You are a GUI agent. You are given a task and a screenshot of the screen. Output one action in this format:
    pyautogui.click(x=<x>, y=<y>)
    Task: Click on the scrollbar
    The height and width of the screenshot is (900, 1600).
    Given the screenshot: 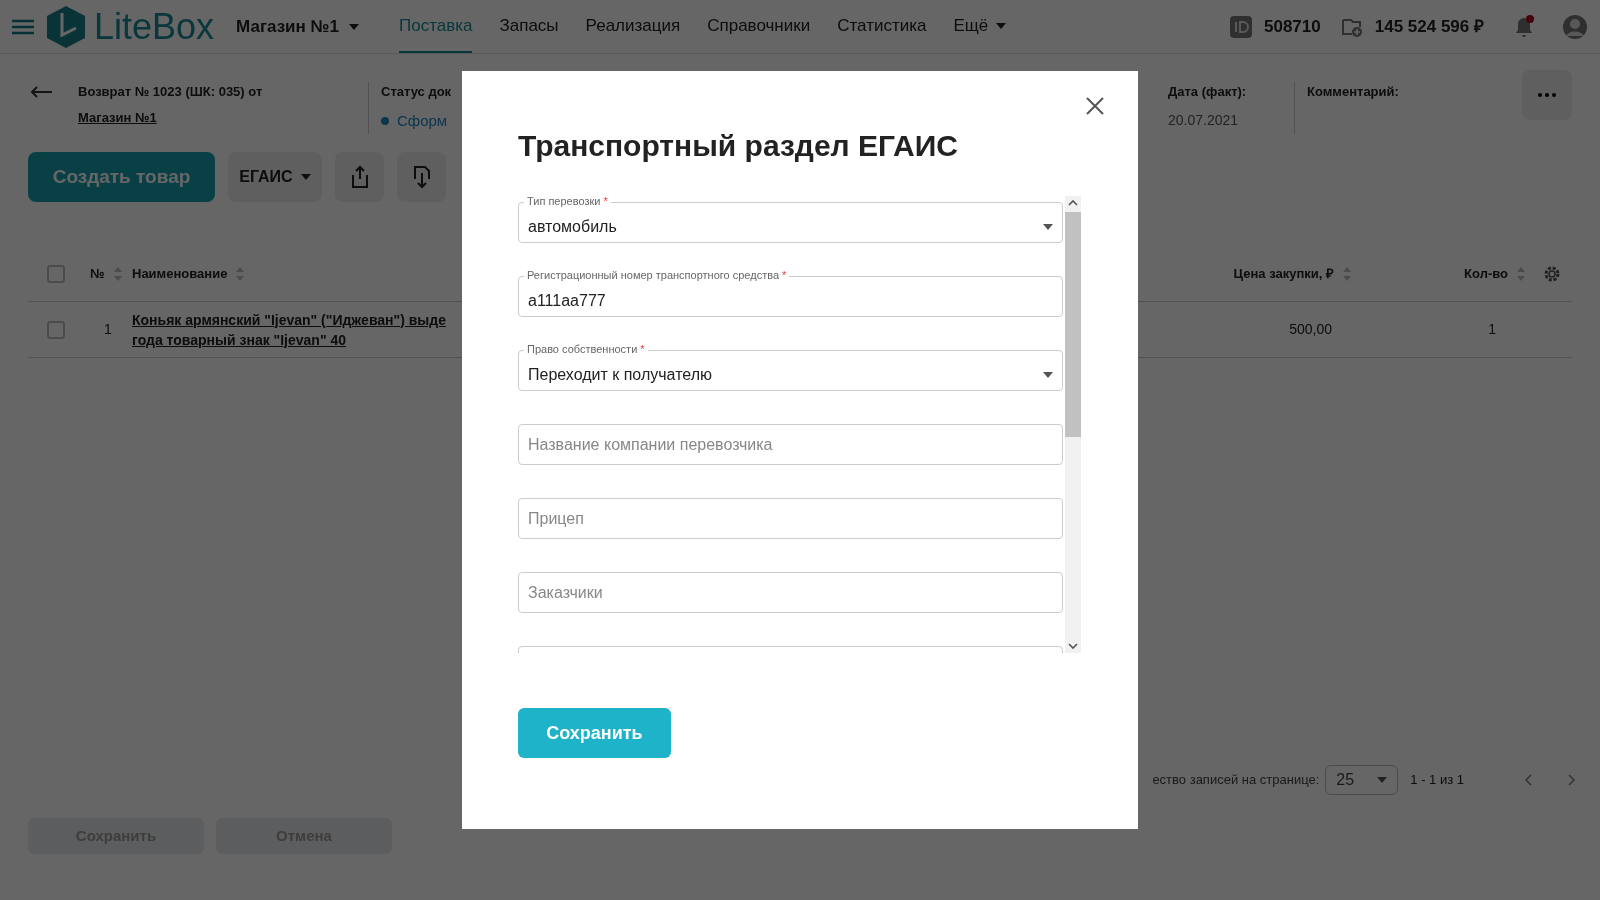 What is the action you would take?
    pyautogui.click(x=1073, y=424)
    